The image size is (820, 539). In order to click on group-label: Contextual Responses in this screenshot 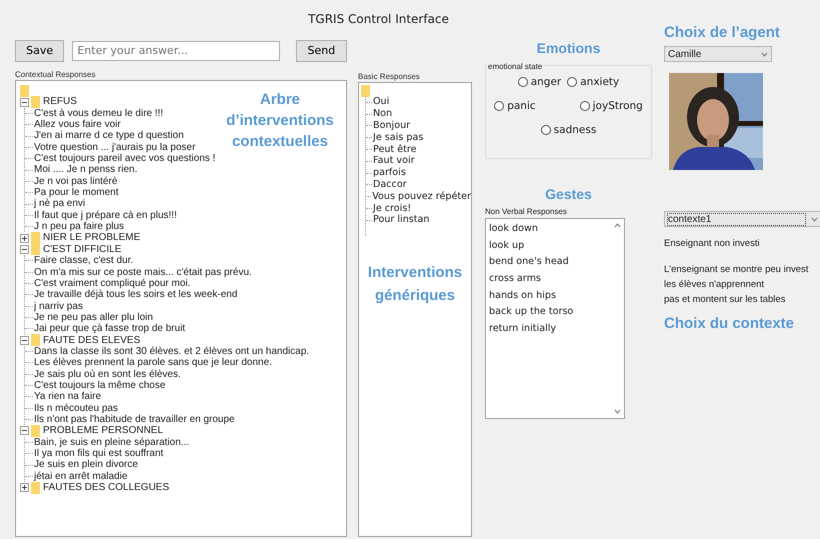, I will do `click(55, 75)`.